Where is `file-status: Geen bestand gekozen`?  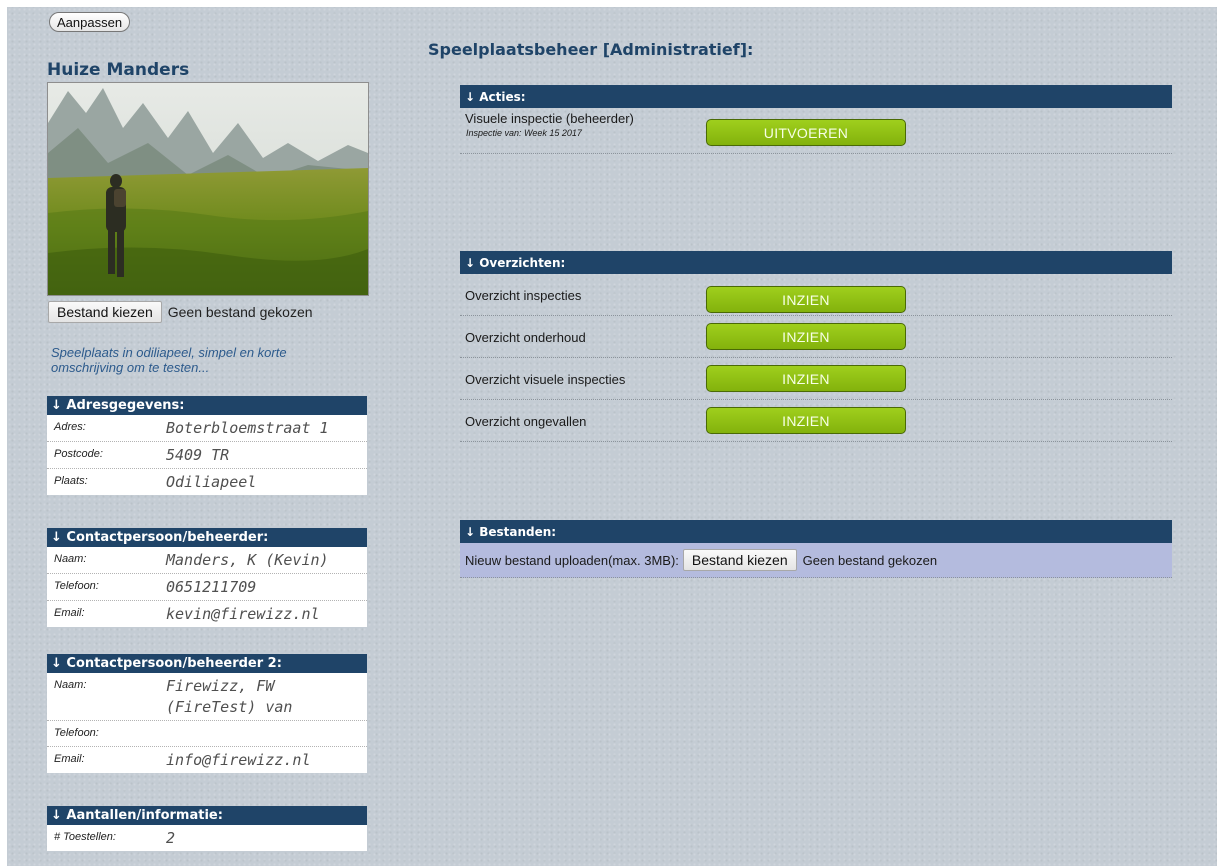
file-status: Geen bestand gekozen is located at coordinates (870, 560).